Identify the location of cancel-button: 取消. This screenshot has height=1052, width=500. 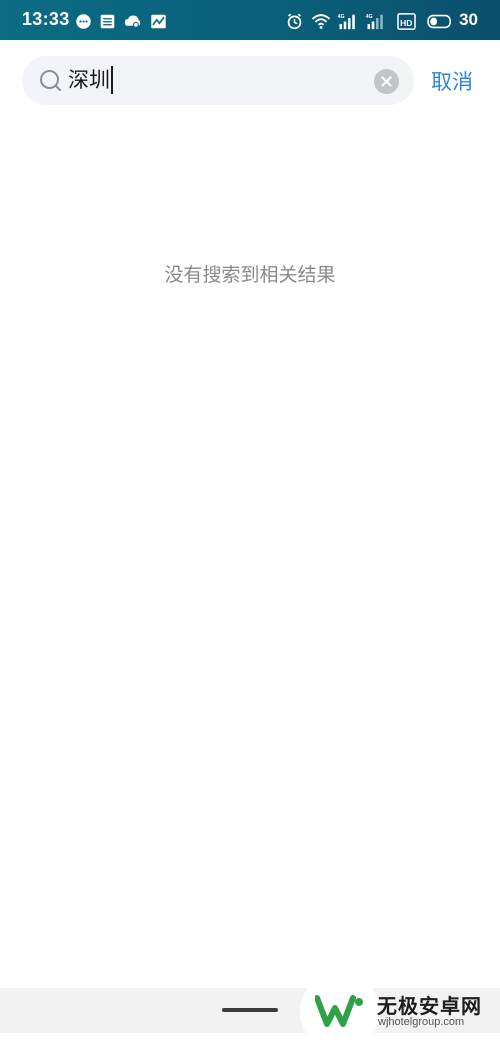
(452, 81).